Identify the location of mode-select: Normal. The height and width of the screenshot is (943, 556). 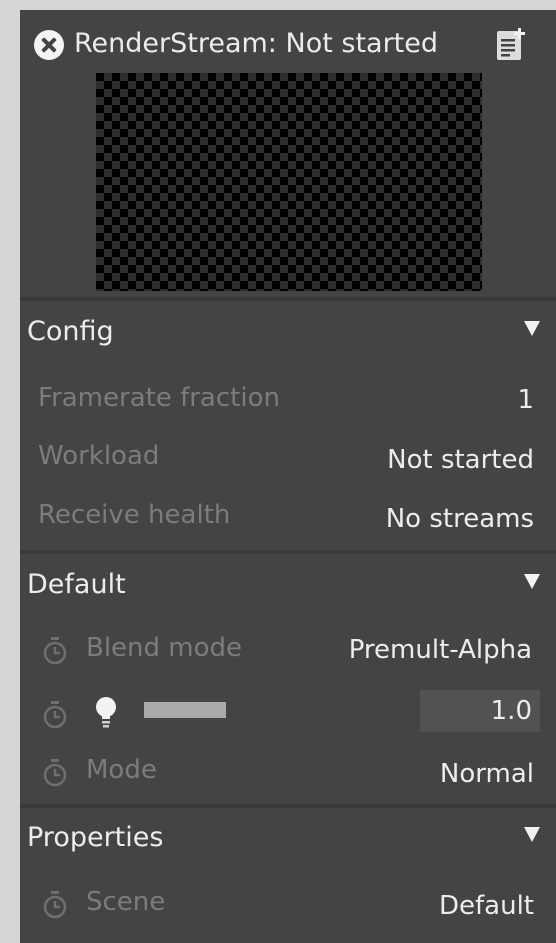
(487, 774).